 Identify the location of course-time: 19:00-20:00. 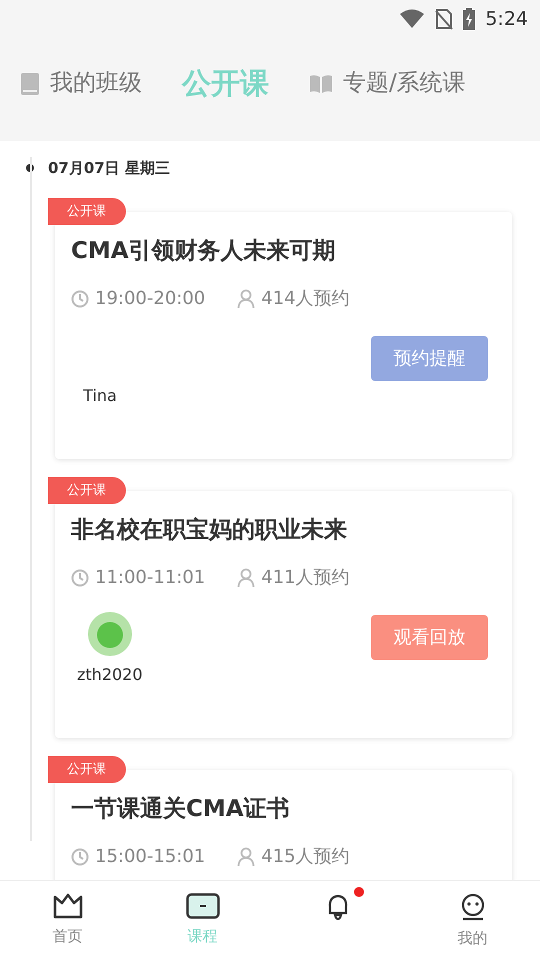
(150, 299).